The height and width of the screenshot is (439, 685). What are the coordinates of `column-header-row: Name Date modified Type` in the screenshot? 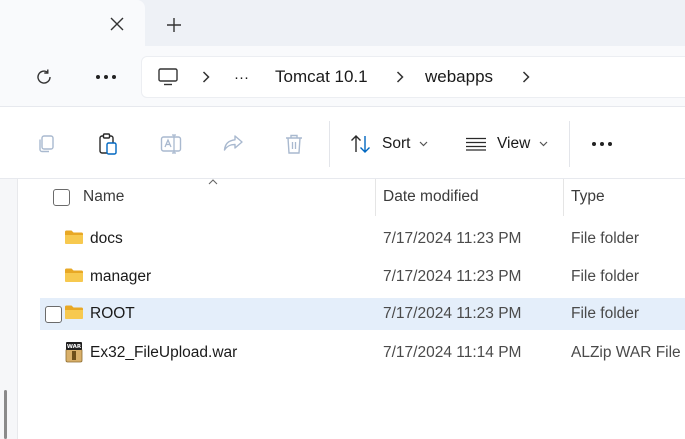 It's located at (351, 197).